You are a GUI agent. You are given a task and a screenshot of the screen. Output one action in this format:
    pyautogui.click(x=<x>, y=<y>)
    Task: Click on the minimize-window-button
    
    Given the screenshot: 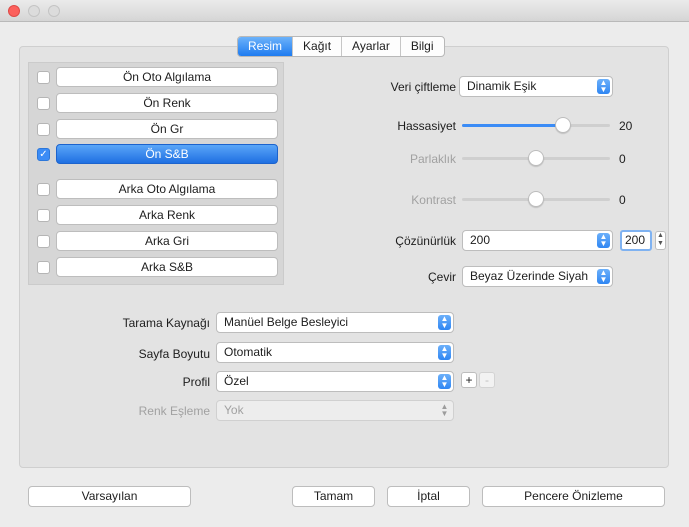 What is the action you would take?
    pyautogui.click(x=34, y=11)
    